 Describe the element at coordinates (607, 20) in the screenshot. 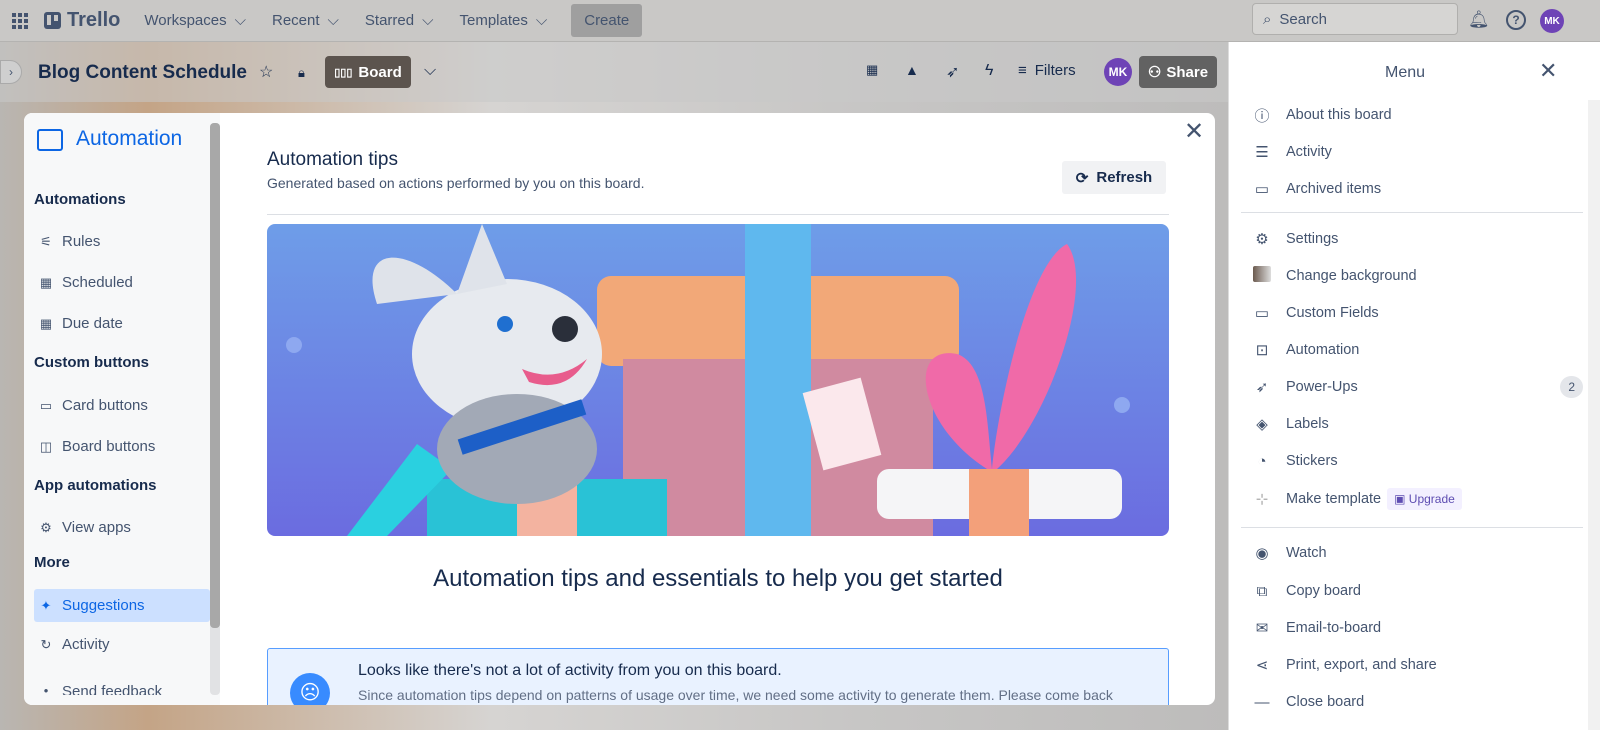

I see `create-button: Create` at that location.